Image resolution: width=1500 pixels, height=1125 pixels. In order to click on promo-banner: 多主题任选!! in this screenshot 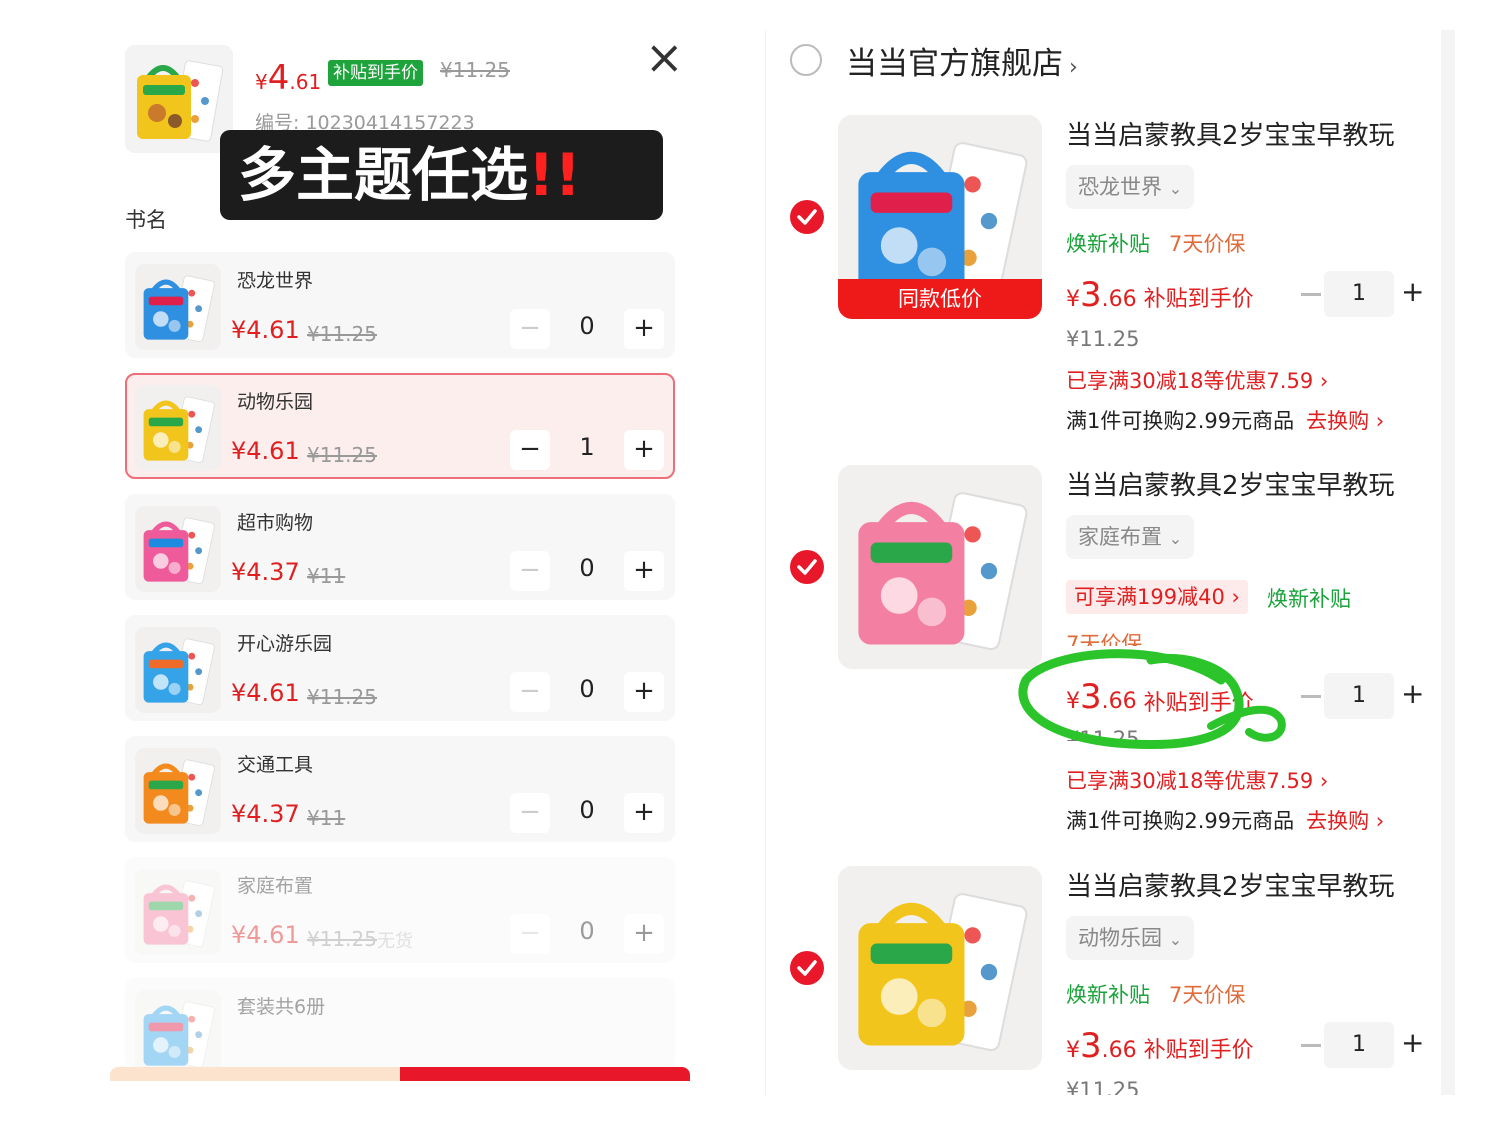, I will do `click(441, 175)`.